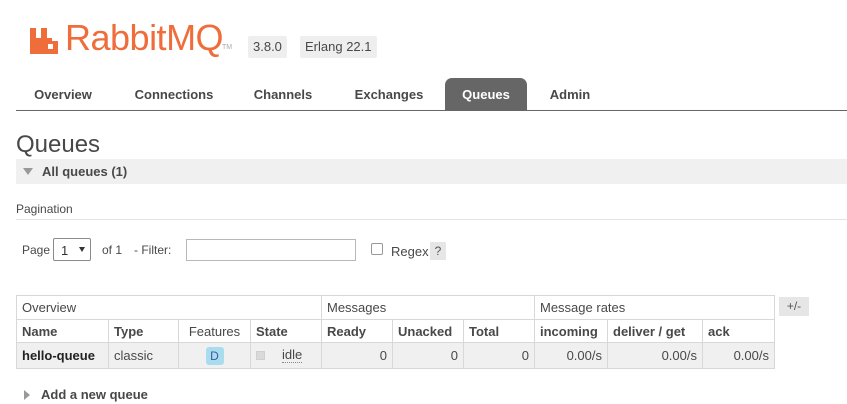 The width and height of the screenshot is (847, 404). What do you see at coordinates (85, 171) in the screenshot?
I see `all-queues-label: All queues (1)` at bounding box center [85, 171].